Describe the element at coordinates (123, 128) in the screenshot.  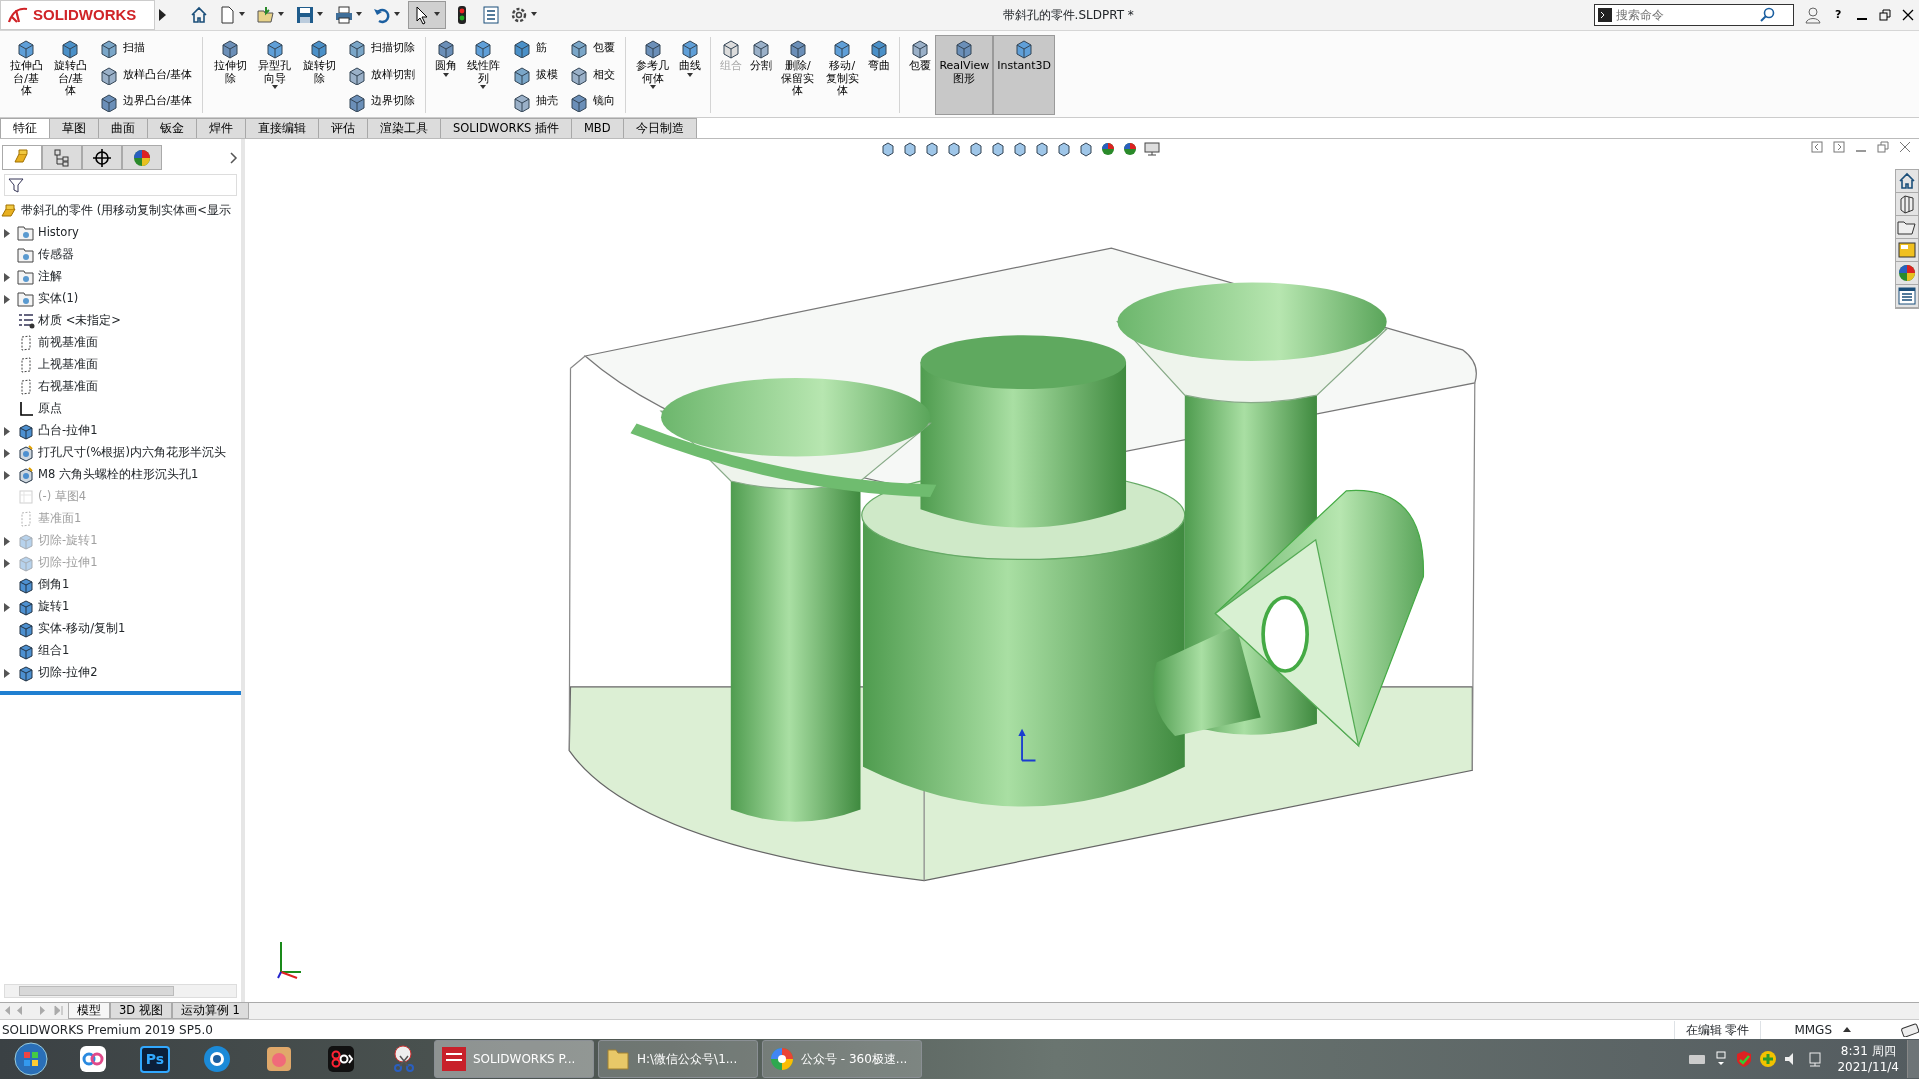
I see `tab: 曲面` at that location.